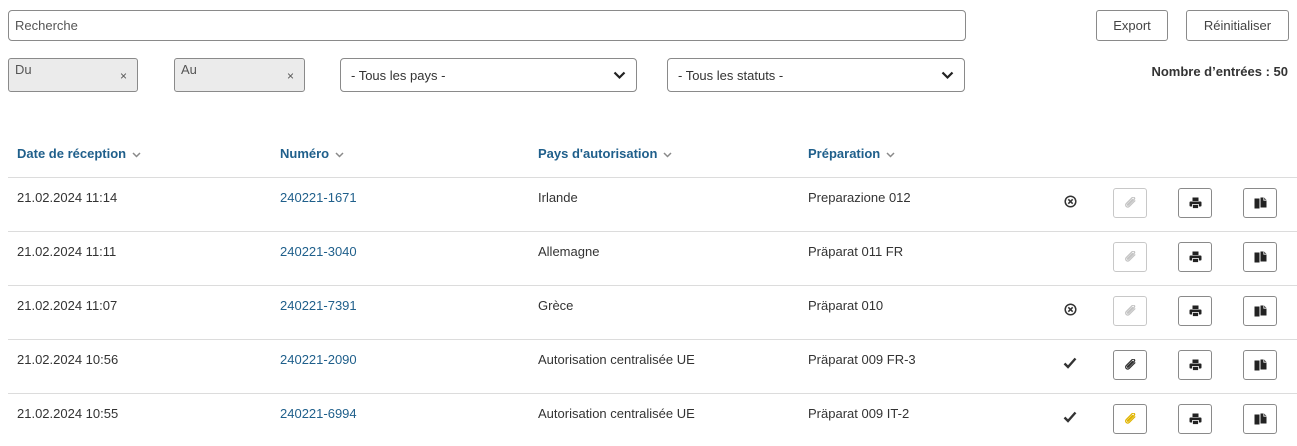 This screenshot has height=446, width=1297. What do you see at coordinates (862, 359) in the screenshot?
I see `preparation-cell: Präparat 009 FR-3` at bounding box center [862, 359].